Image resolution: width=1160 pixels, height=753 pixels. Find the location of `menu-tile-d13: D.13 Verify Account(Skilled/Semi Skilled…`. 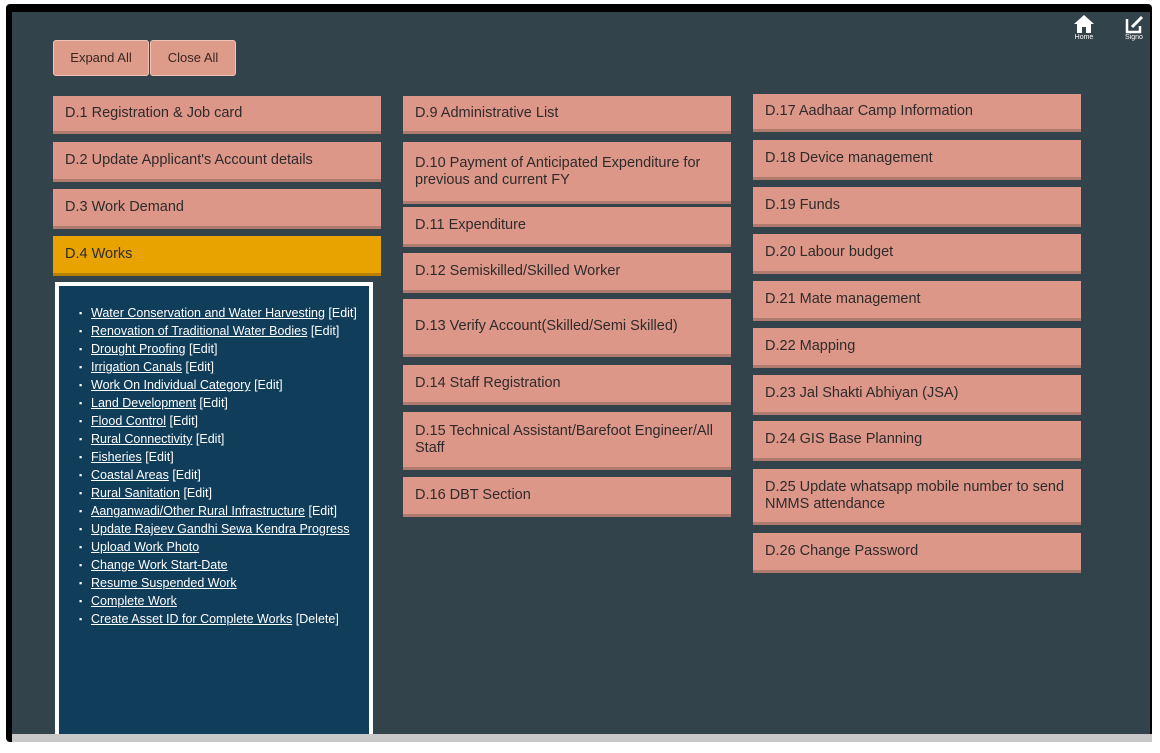

menu-tile-d13: D.13 Verify Account(Skilled/Semi Skilled… is located at coordinates (567, 328).